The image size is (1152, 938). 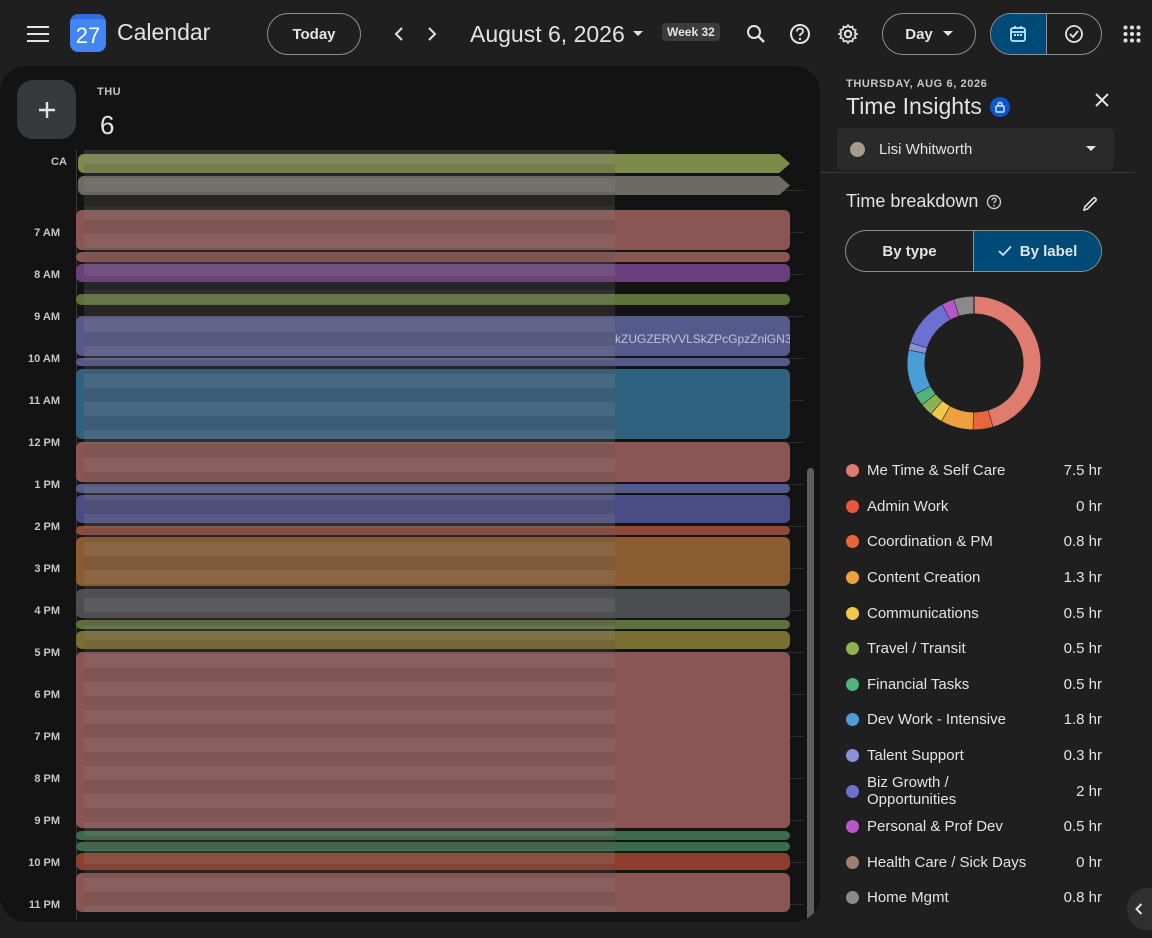 I want to click on legend-row: Content Creation 1.3 hr, so click(x=974, y=578).